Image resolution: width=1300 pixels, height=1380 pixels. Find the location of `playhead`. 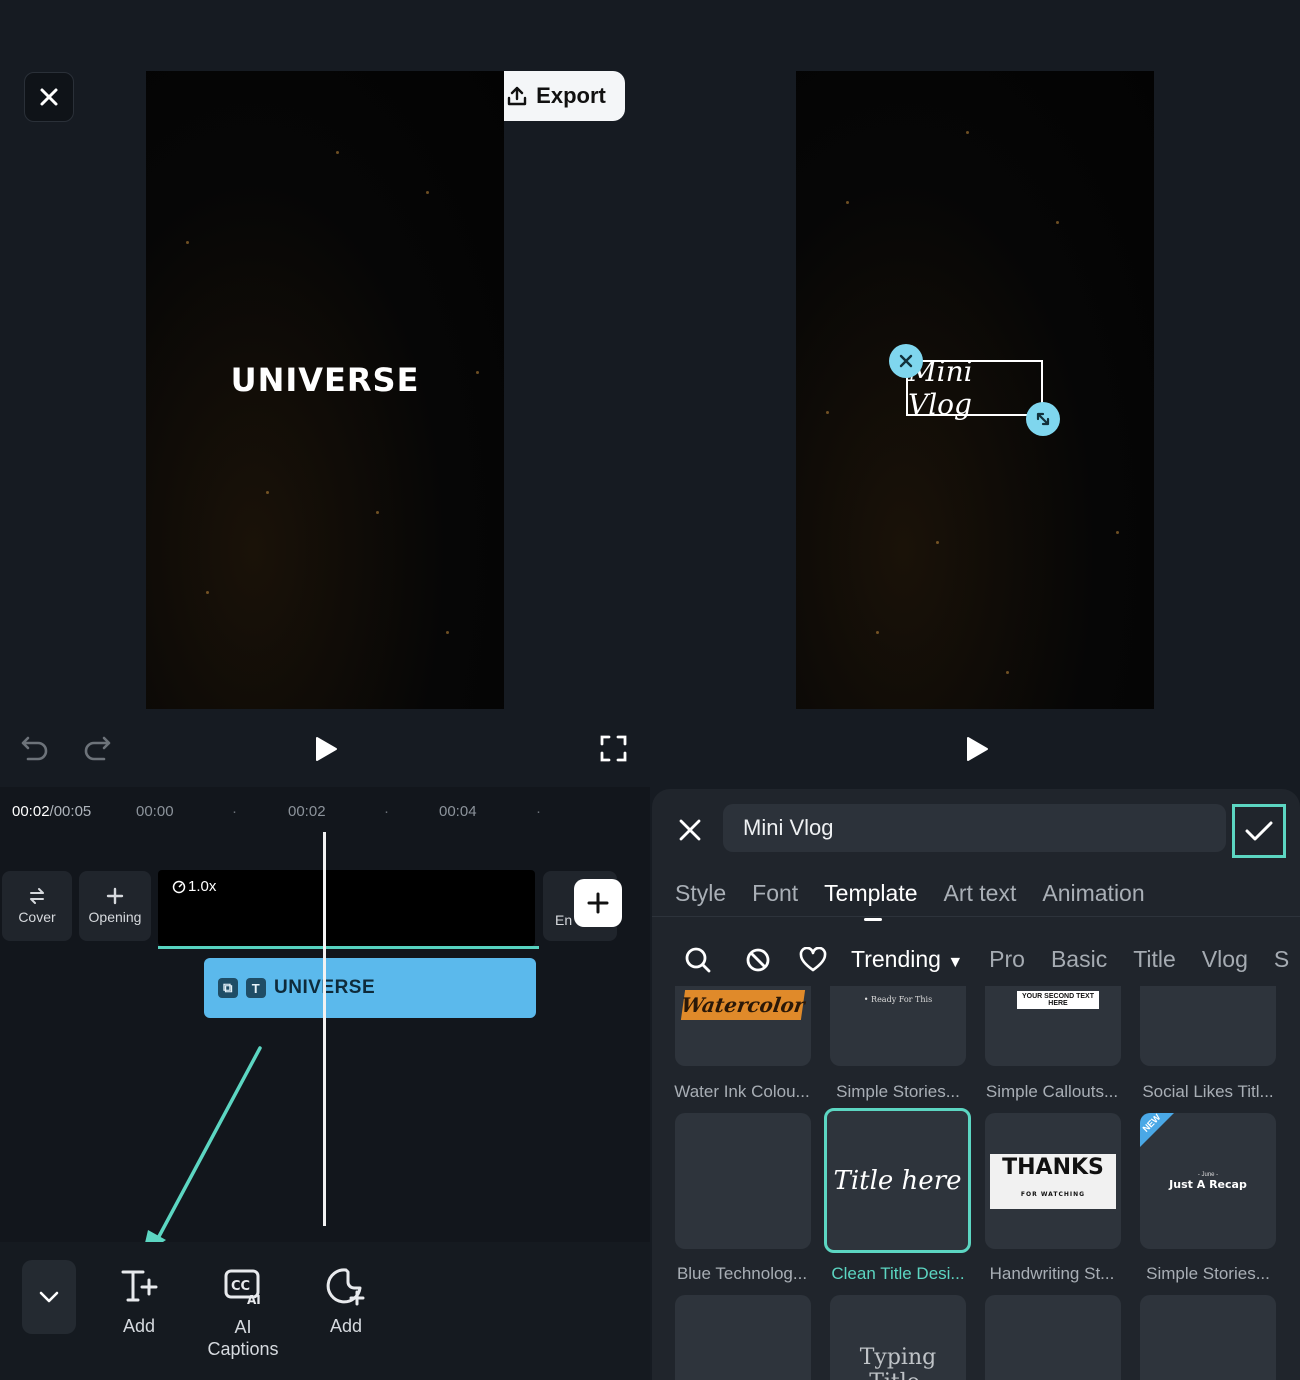

playhead is located at coordinates (324, 1029).